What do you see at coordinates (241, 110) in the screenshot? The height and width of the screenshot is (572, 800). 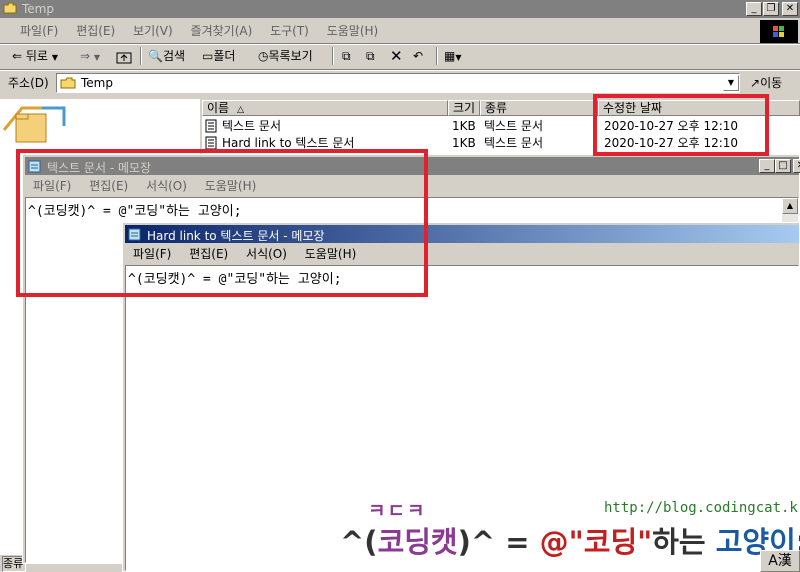 I see `sort-up-icon: △` at bounding box center [241, 110].